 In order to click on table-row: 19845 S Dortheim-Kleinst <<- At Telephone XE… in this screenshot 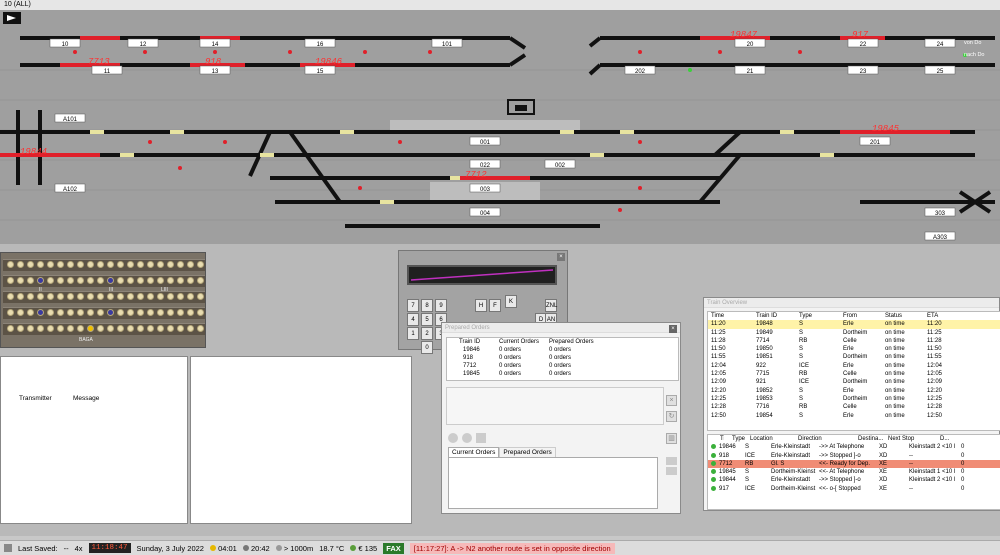, I will do `click(854, 472)`.